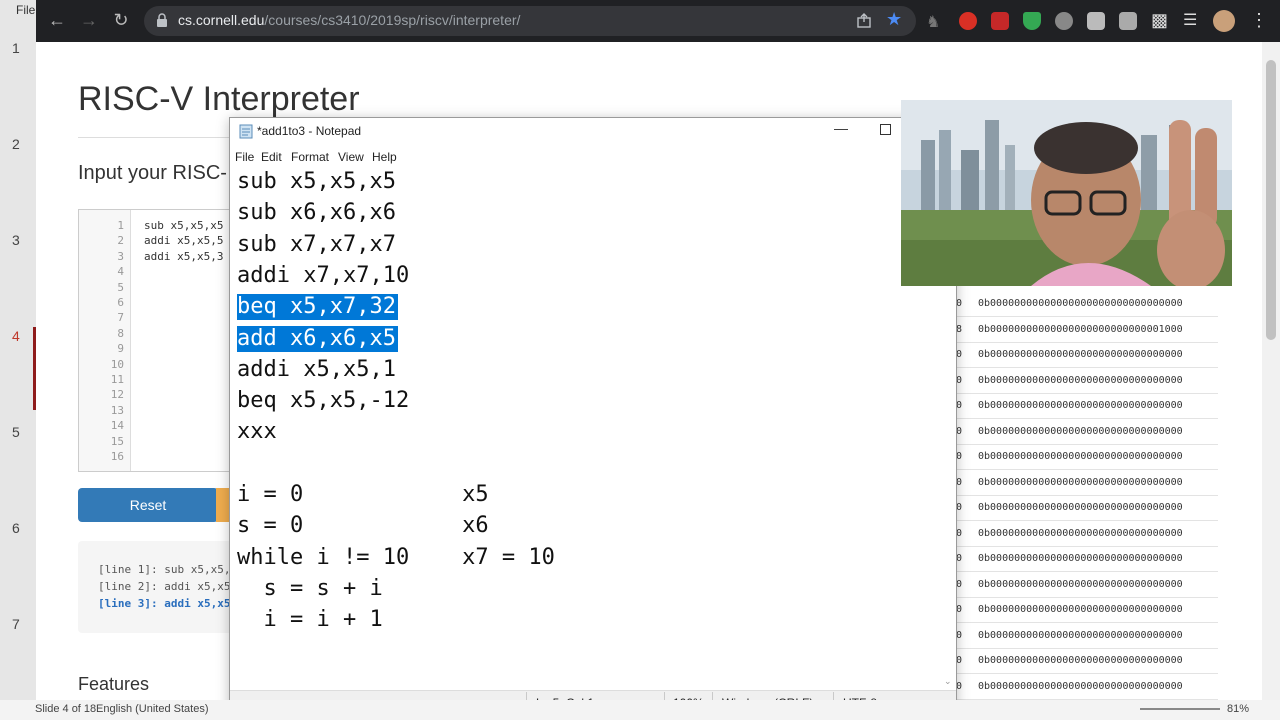 The height and width of the screenshot is (720, 1280). Describe the element at coordinates (1128, 21) in the screenshot. I see `reading-list-icon` at that location.